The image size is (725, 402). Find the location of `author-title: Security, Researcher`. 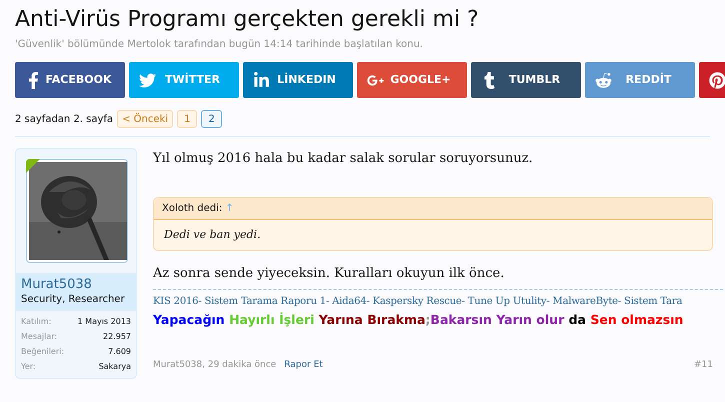

author-title: Security, Researcher is located at coordinates (73, 300).